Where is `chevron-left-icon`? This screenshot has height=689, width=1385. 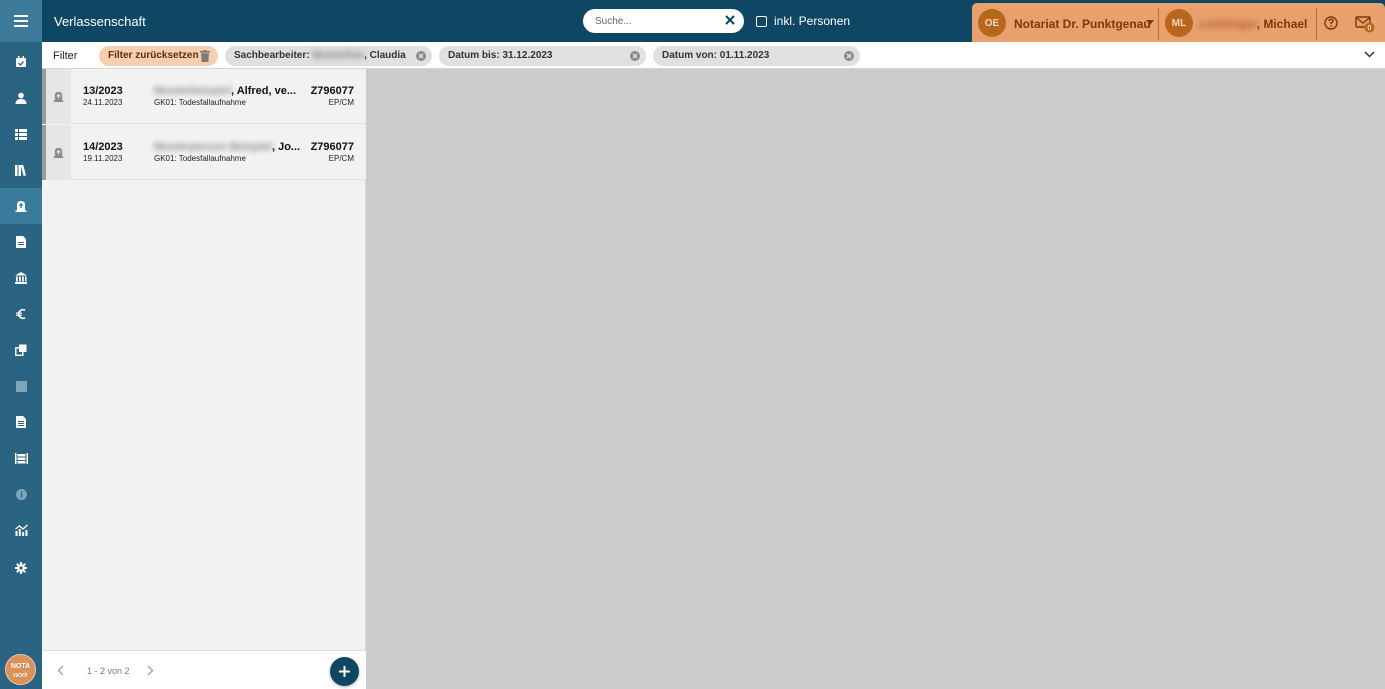 chevron-left-icon is located at coordinates (60, 670).